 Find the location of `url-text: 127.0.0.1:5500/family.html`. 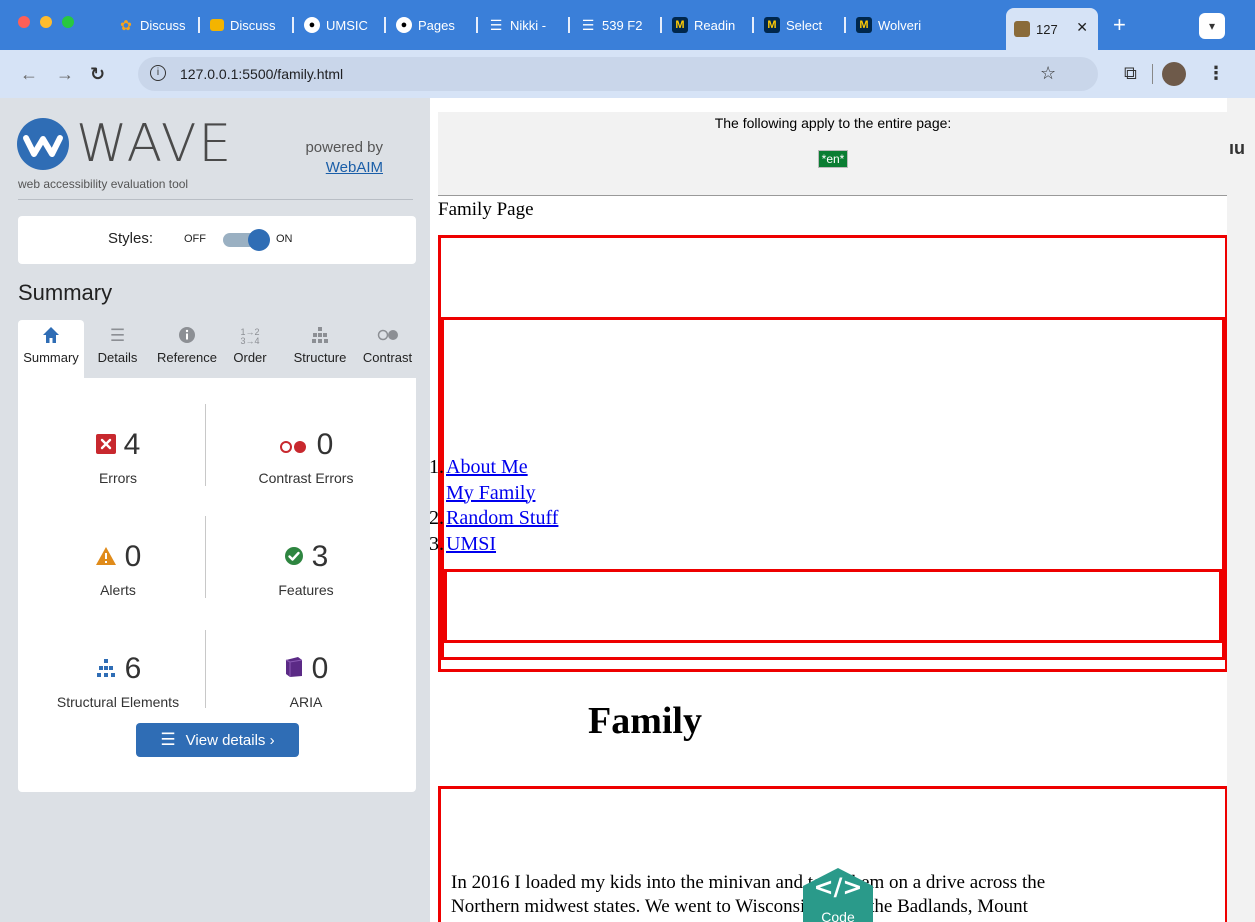

url-text: 127.0.0.1:5500/family.html is located at coordinates (262, 74).